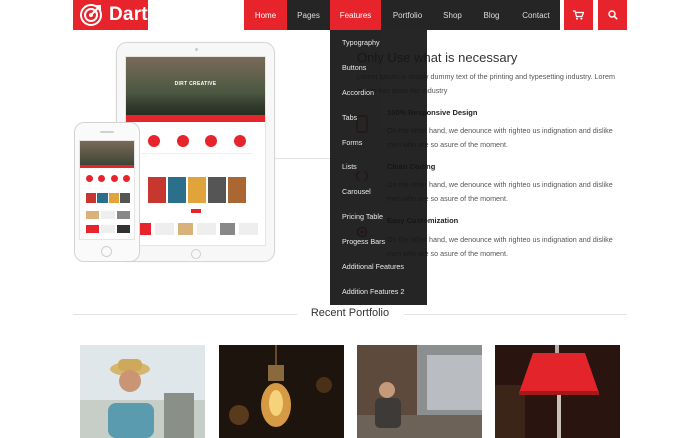  Describe the element at coordinates (378, 291) in the screenshot. I see `dropdown-item-addition-features-2: Addition Features 2` at that location.